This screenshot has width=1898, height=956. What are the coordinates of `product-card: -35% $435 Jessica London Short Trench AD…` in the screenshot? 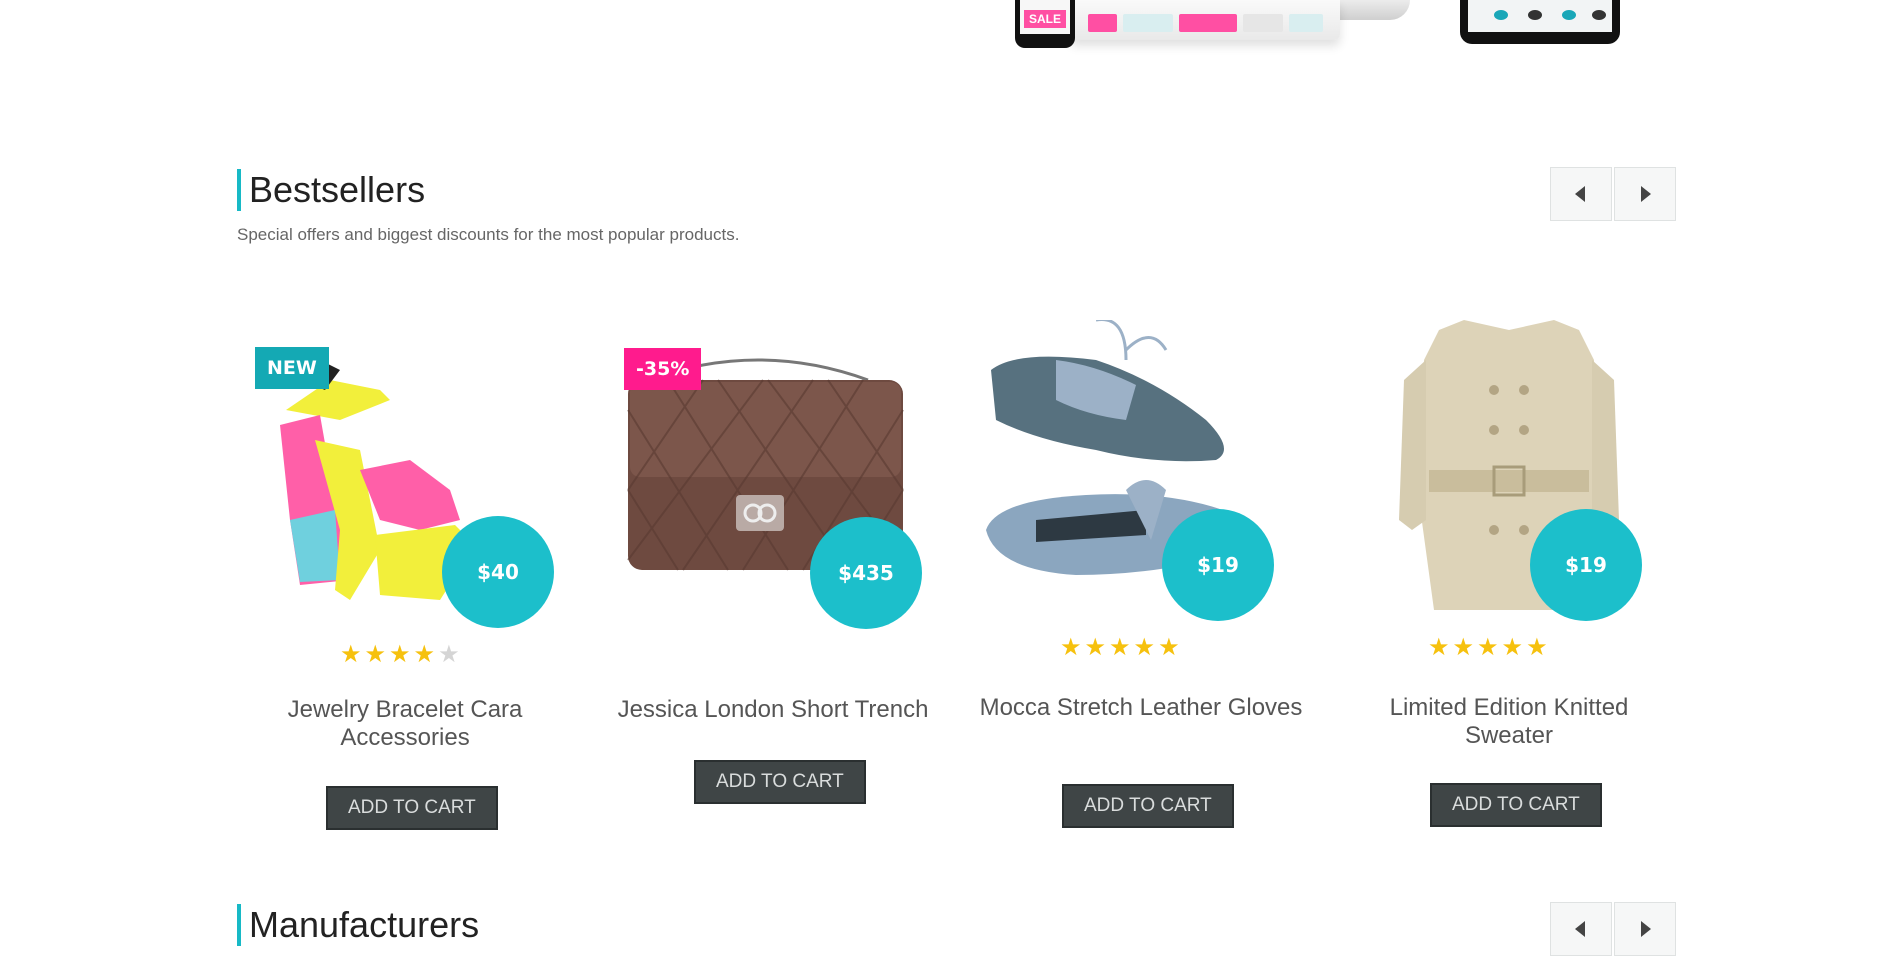 It's located at (773, 562).